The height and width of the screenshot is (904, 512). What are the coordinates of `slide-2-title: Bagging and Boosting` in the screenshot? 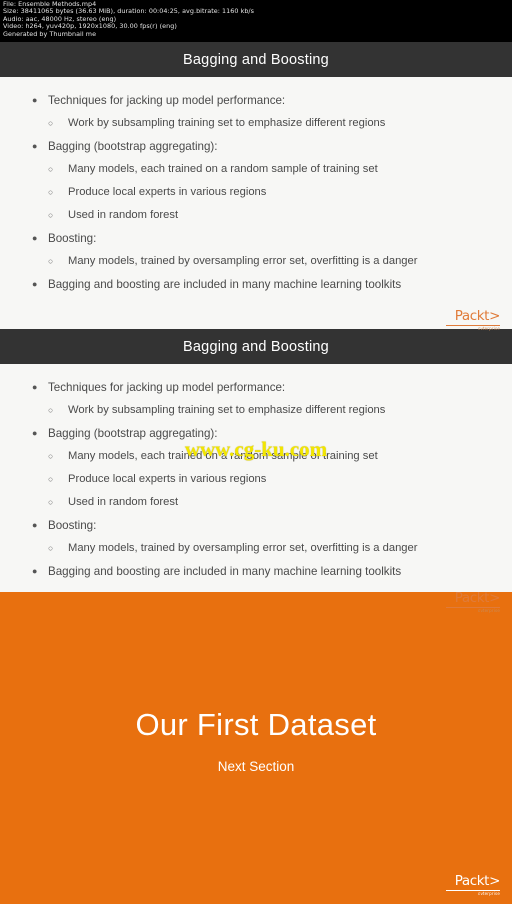 It's located at (256, 346).